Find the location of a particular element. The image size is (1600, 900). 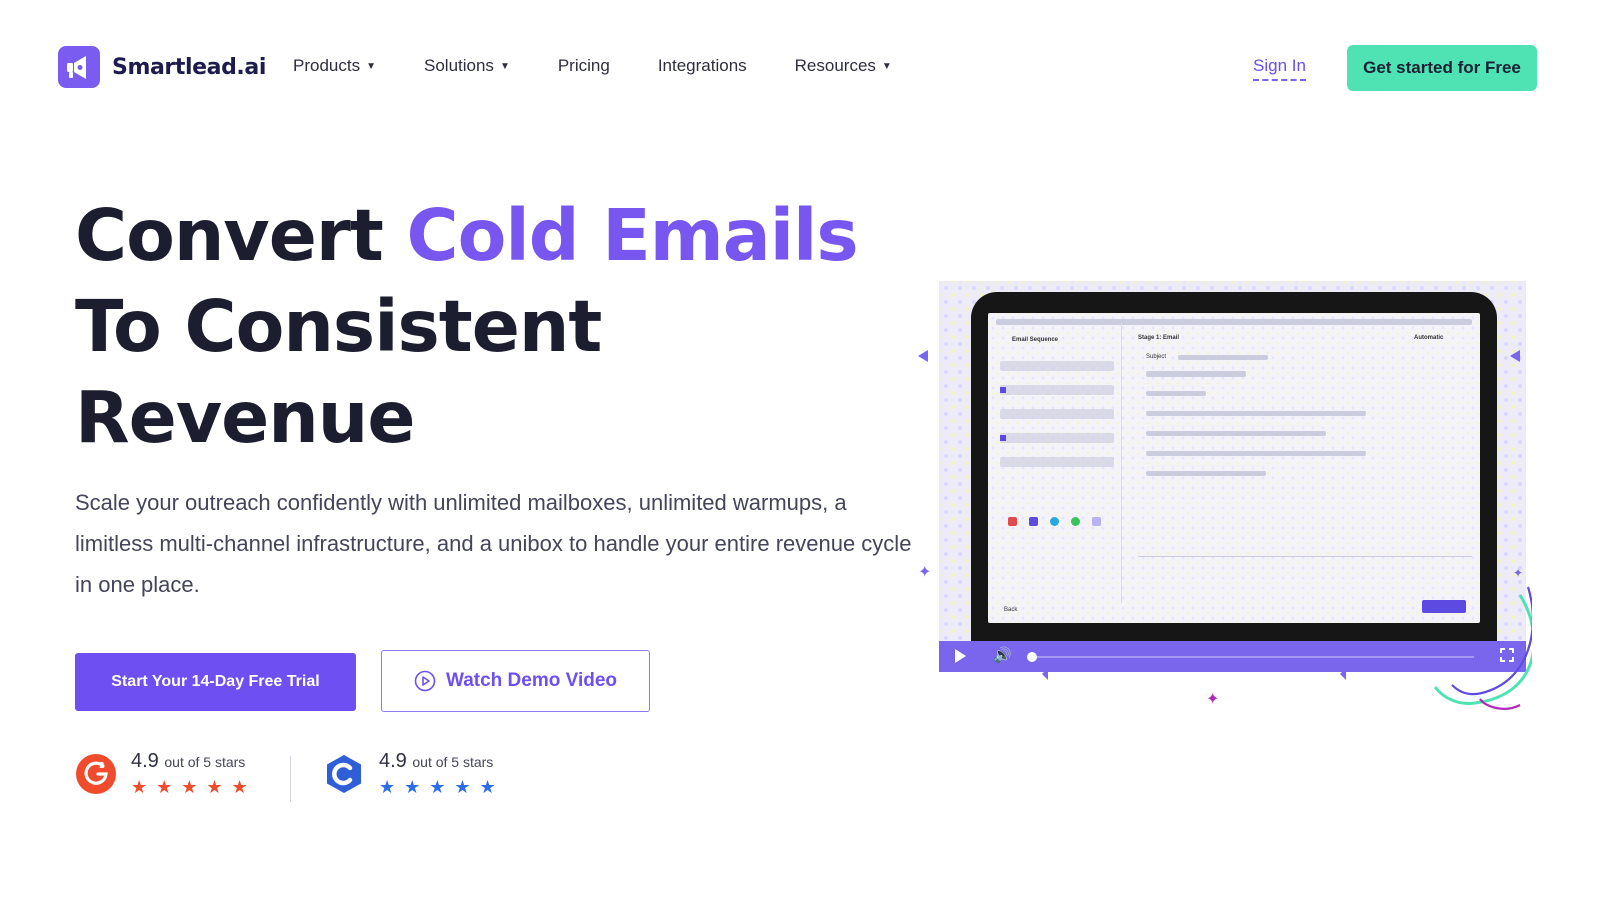

nav-item-resources: Resources ▼ is located at coordinates (843, 66).